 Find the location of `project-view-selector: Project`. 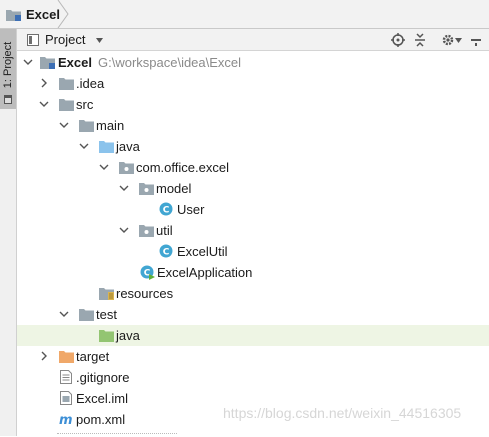

project-view-selector: Project is located at coordinates (65, 39).